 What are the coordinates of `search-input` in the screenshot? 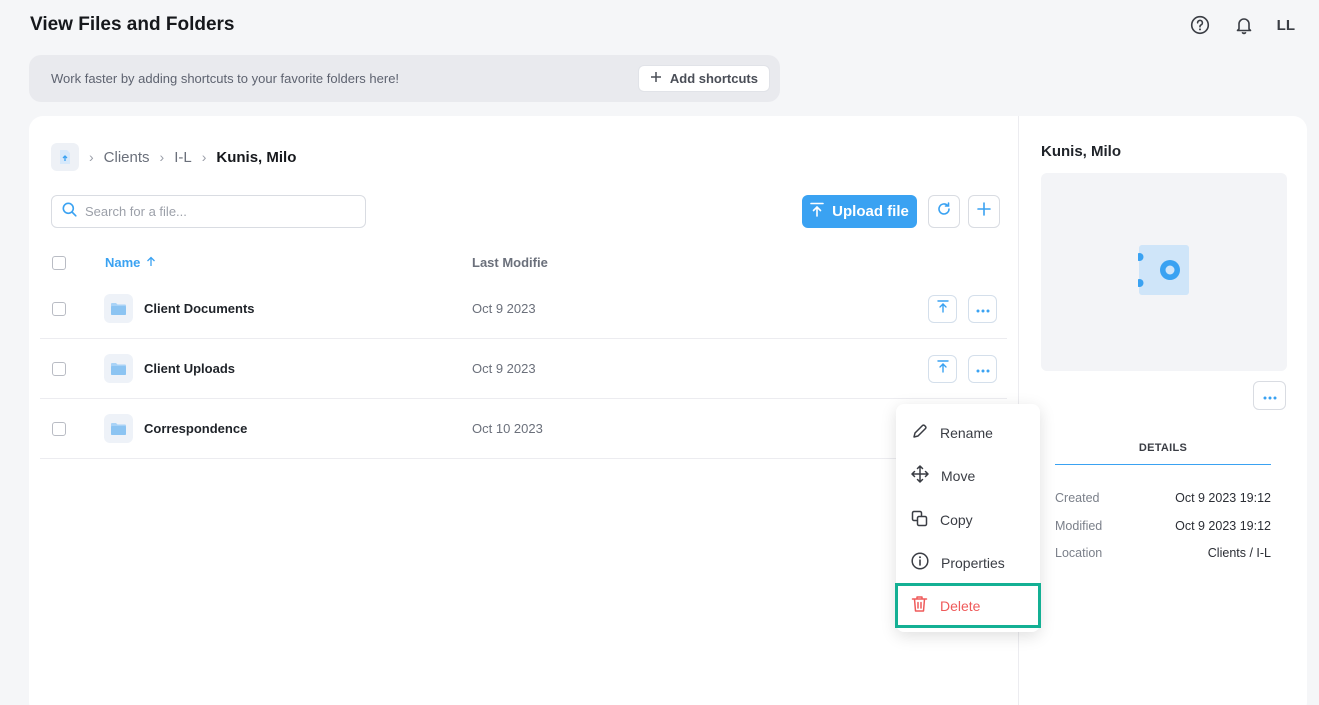 It's located at (215, 211).